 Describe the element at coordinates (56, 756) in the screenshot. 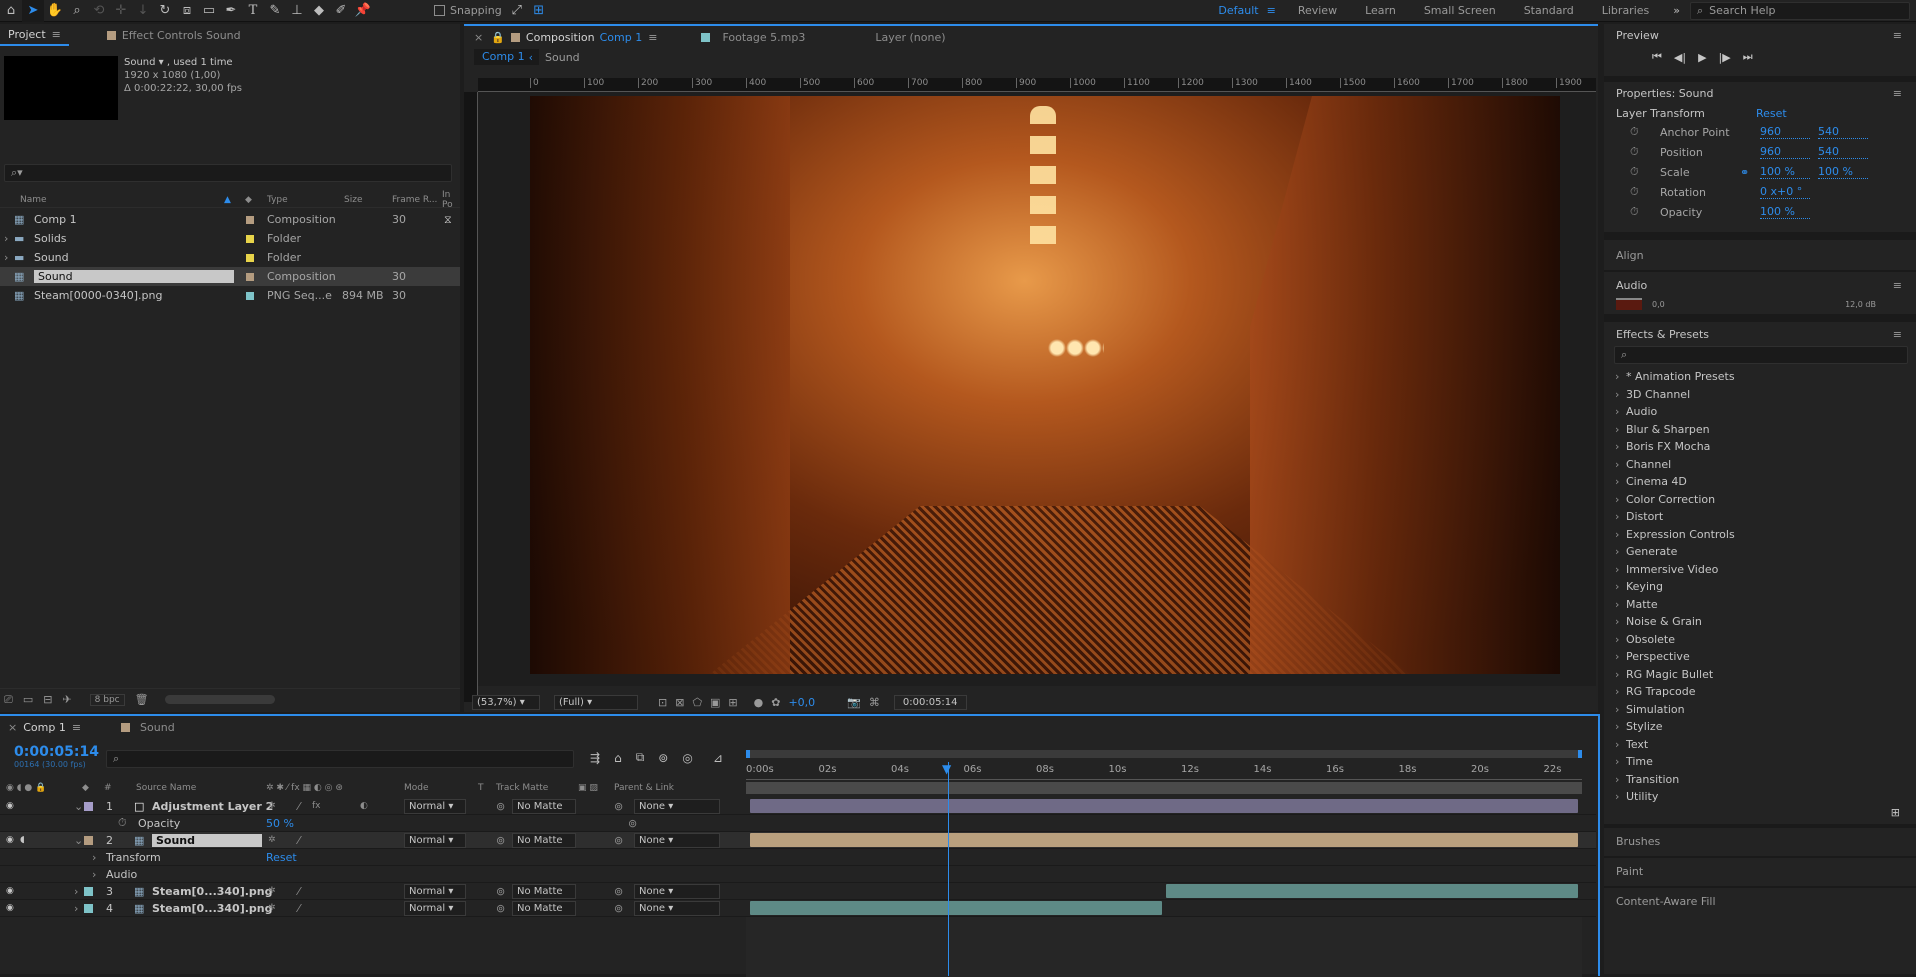

I see `current-time-display: 0:00:05:14 00164 (30.00 fps)` at that location.